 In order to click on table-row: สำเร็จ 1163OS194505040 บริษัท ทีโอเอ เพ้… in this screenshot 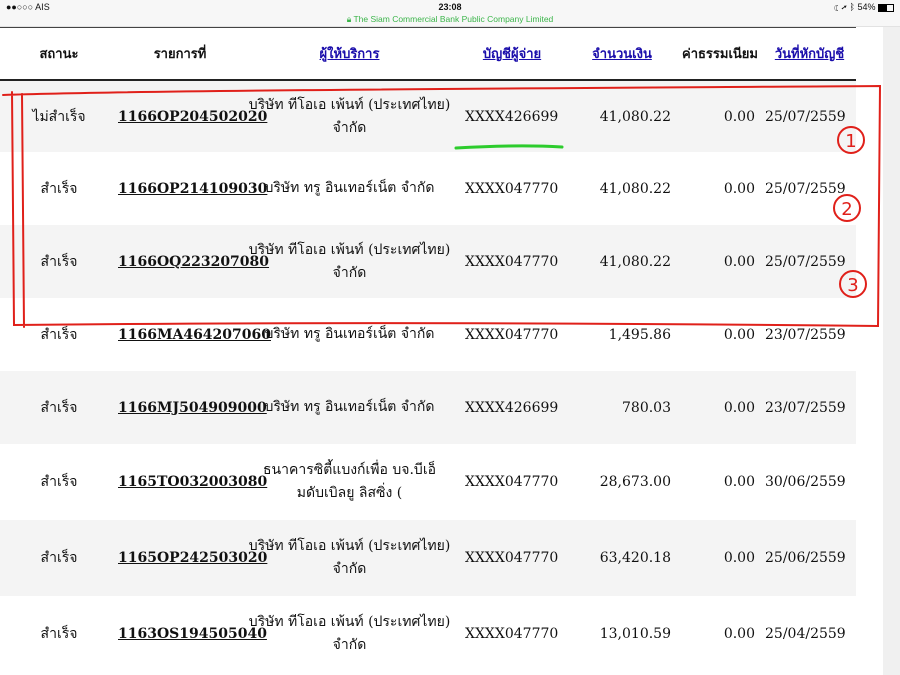, I will do `click(428, 634)`.